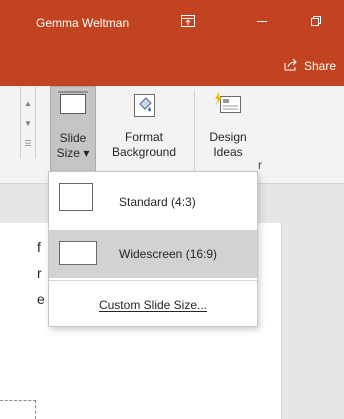 Image resolution: width=344 pixels, height=419 pixels. Describe the element at coordinates (144, 105) in the screenshot. I see `format-background-icon` at that location.